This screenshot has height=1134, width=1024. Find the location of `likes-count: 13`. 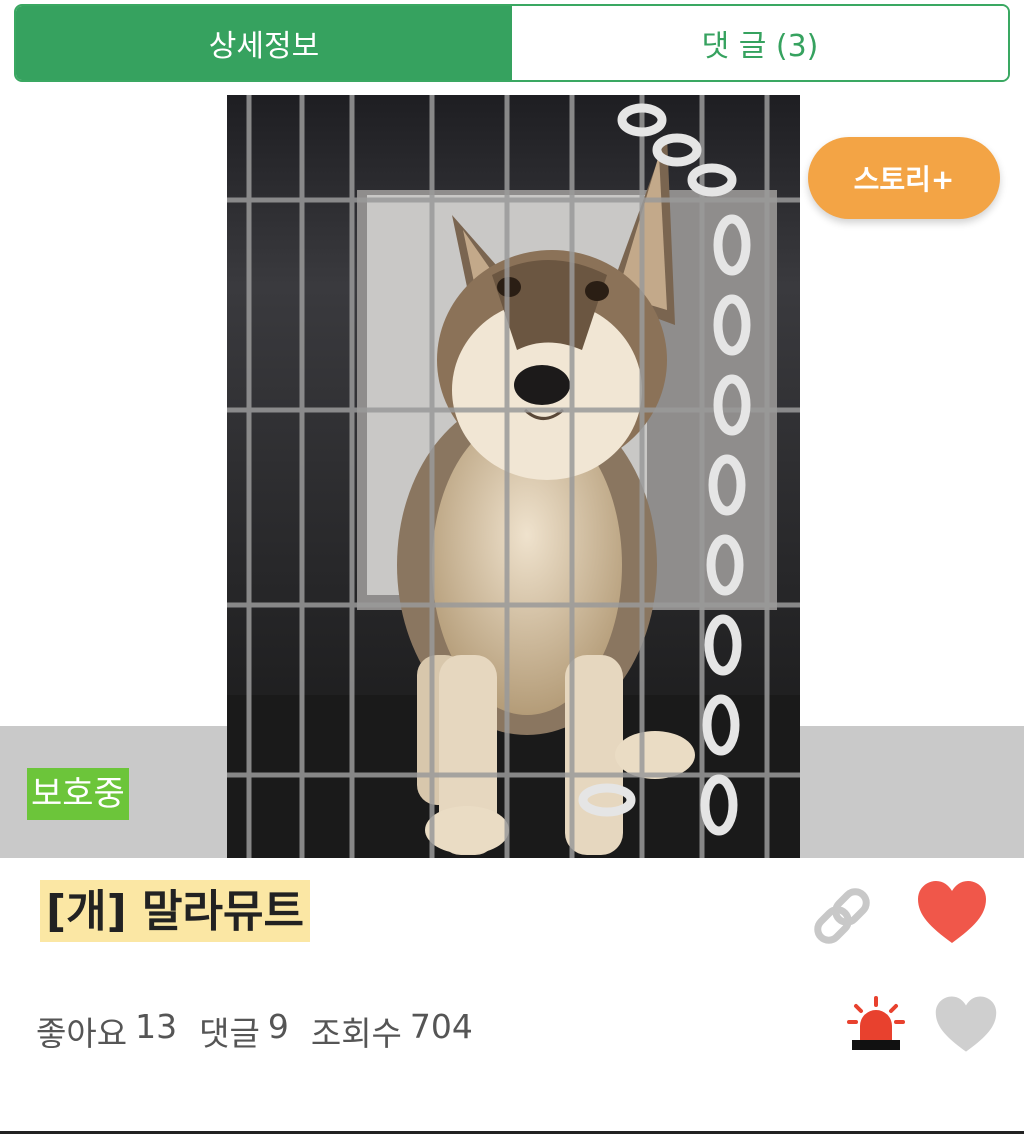

likes-count: 13 is located at coordinates (156, 1026).